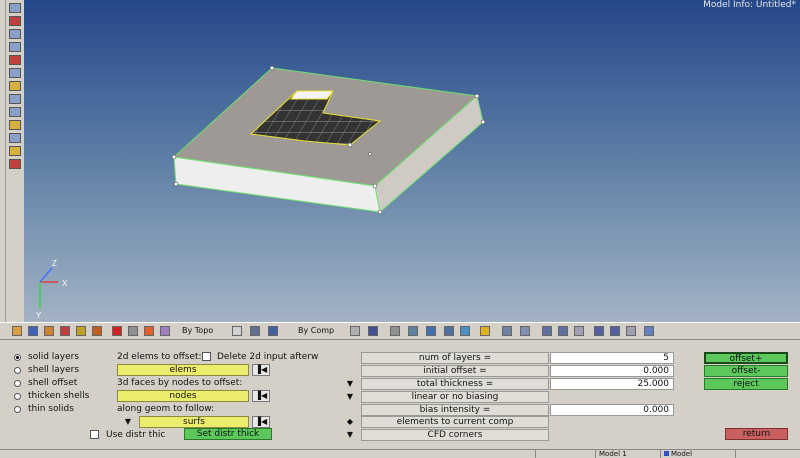  What do you see at coordinates (17, 331) in the screenshot?
I see `color-icon` at bounding box center [17, 331].